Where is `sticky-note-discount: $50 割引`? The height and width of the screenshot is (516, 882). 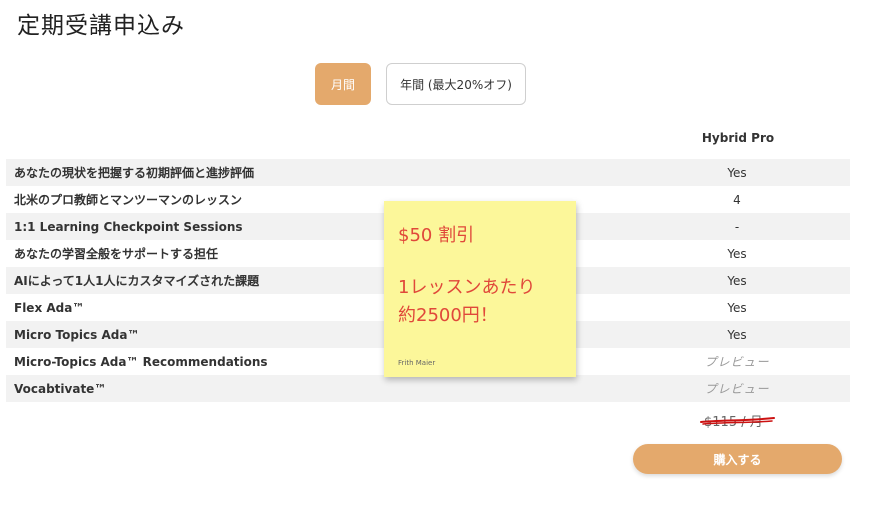
sticky-note-discount: $50 割引 is located at coordinates (436, 235).